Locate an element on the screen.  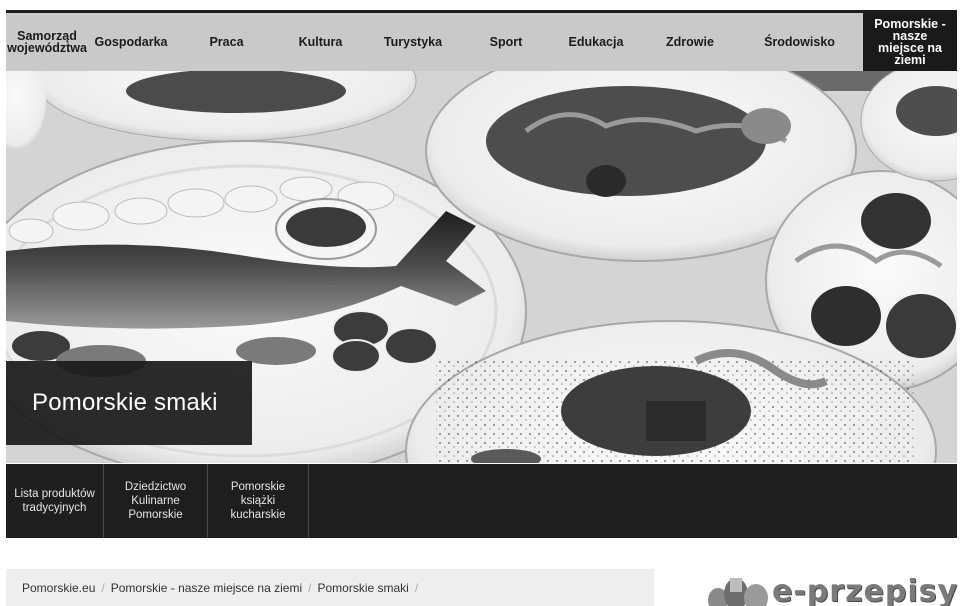
e-przepisy-logo: e-przepisy is located at coordinates (834, 588).